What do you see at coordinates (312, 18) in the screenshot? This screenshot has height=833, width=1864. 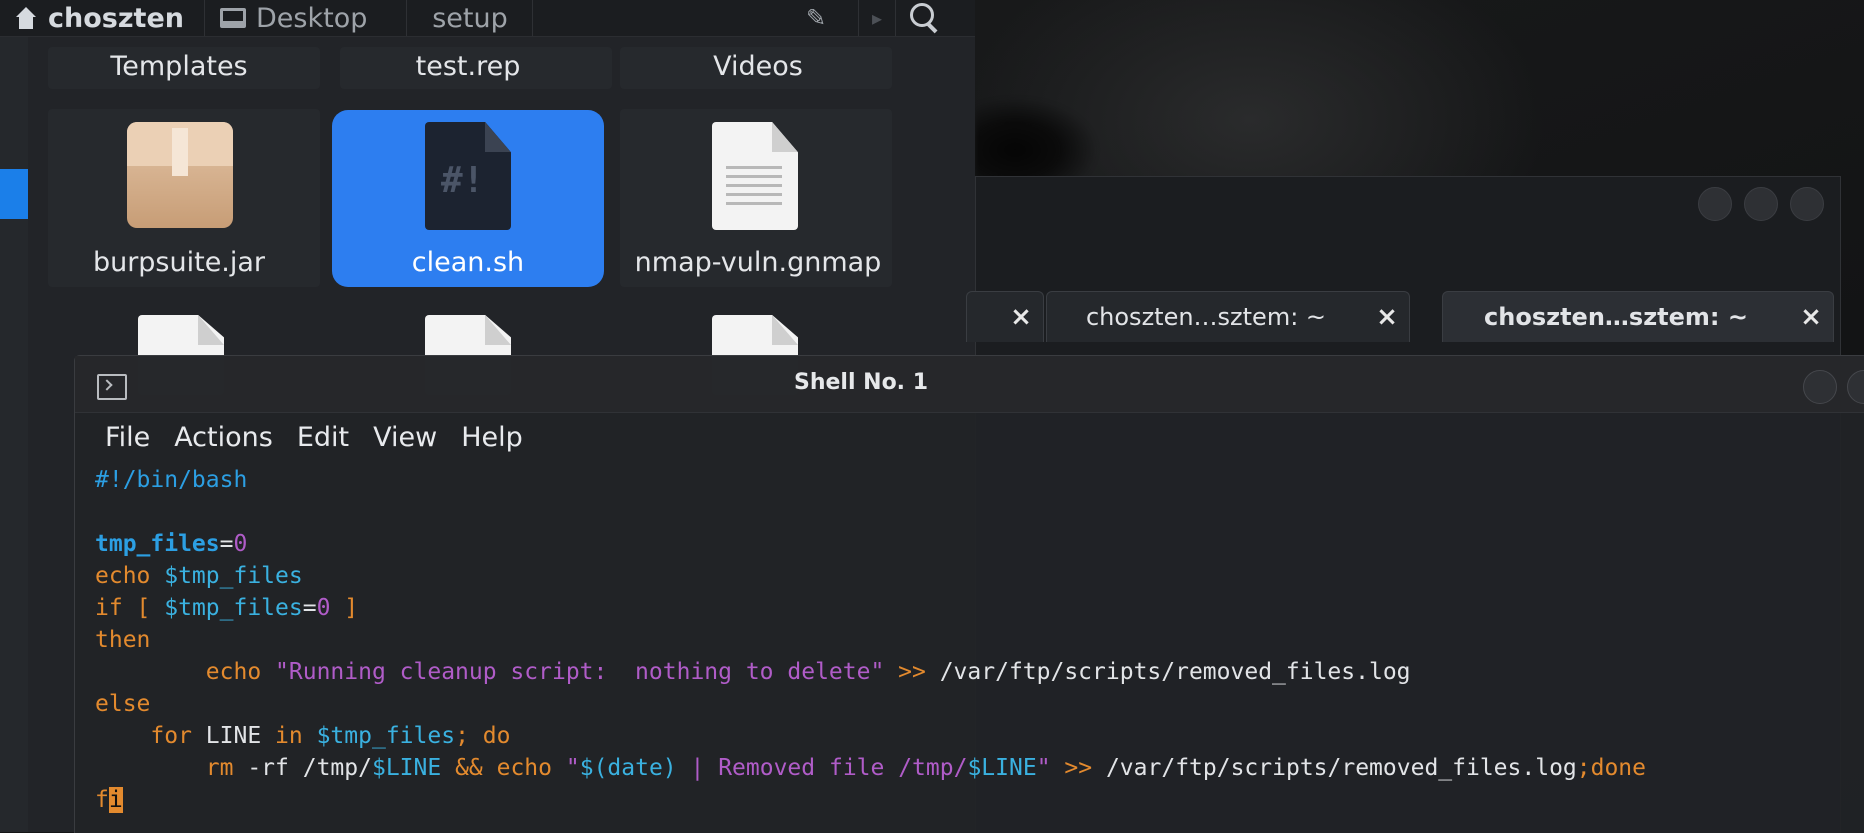 I see `breadcrumb-desktop-label: Desktop` at bounding box center [312, 18].